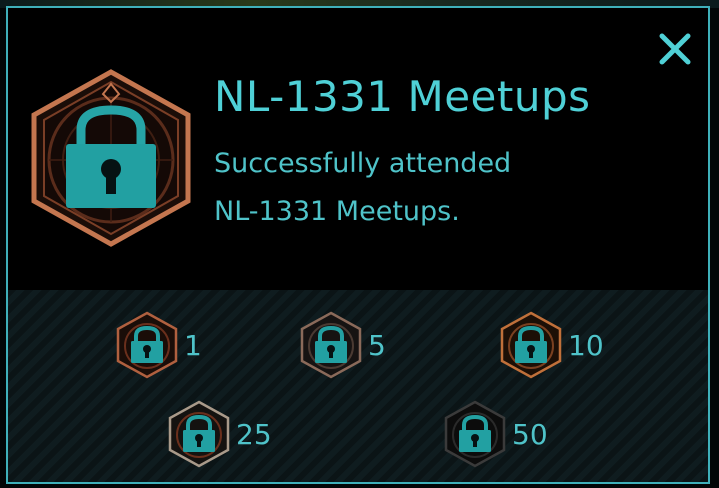 The image size is (719, 488). I want to click on tier-platinum: 25, so click(219, 434).